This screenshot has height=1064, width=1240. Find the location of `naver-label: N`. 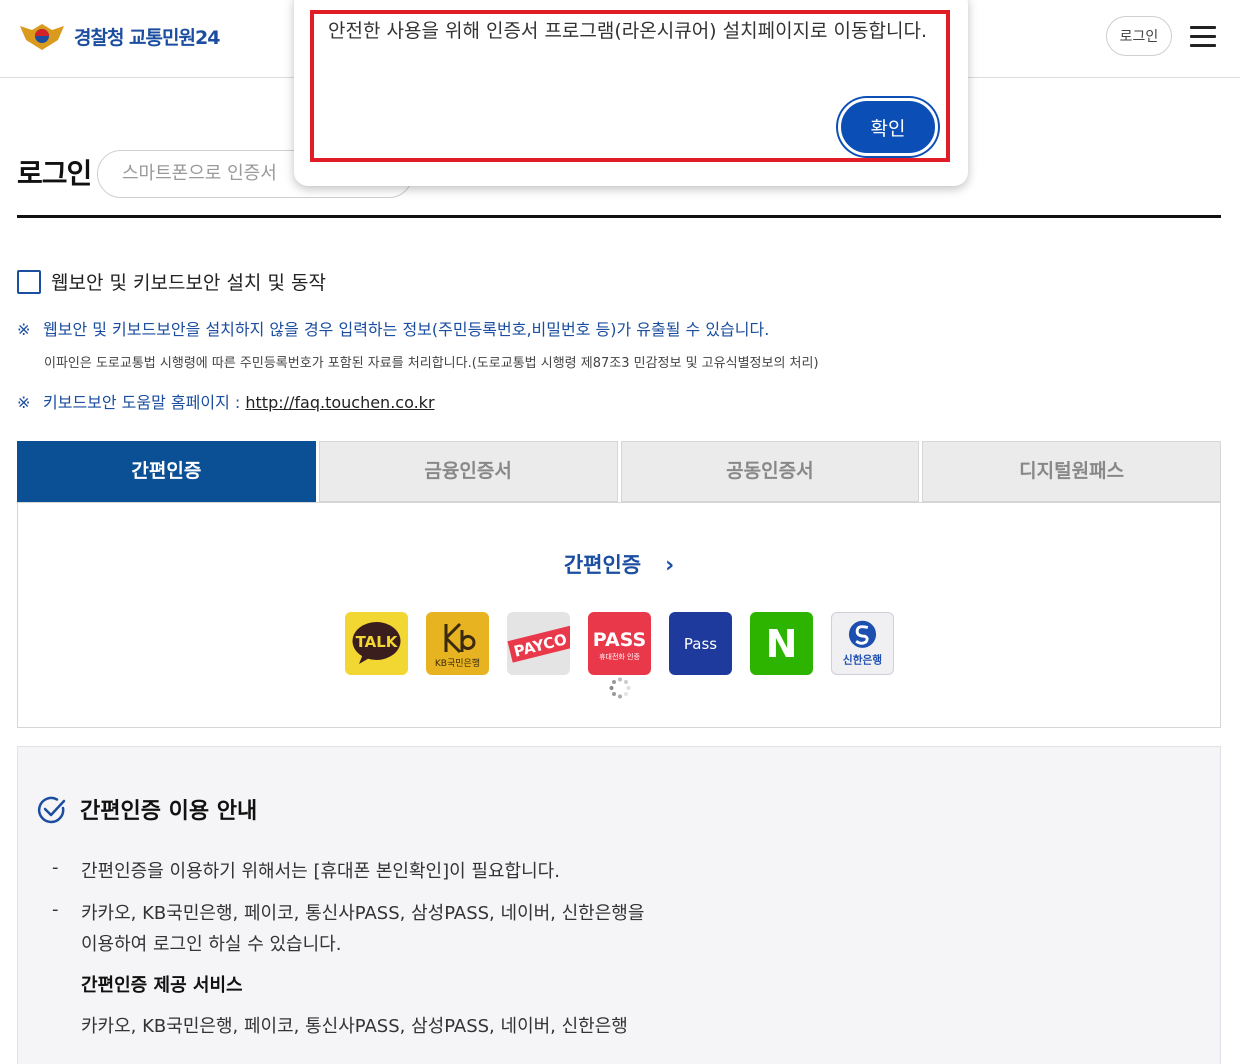

naver-label: N is located at coordinates (782, 644).